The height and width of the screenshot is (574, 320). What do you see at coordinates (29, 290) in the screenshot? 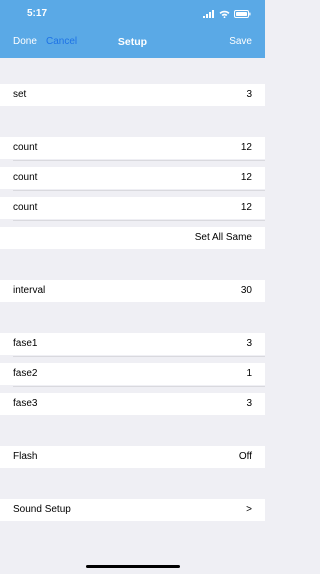
I see `interval-label: interval` at bounding box center [29, 290].